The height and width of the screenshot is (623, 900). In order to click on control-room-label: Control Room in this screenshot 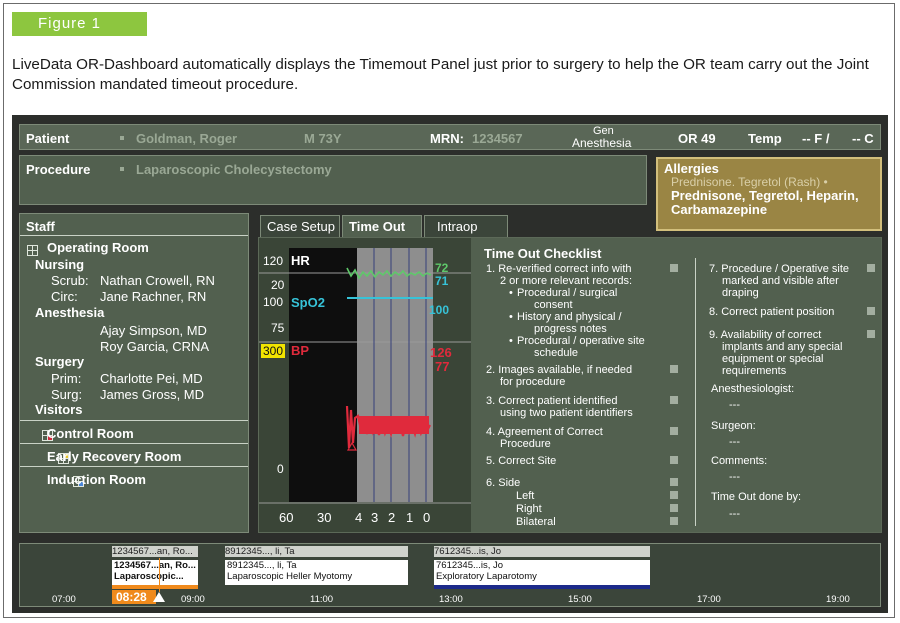, I will do `click(90, 433)`.